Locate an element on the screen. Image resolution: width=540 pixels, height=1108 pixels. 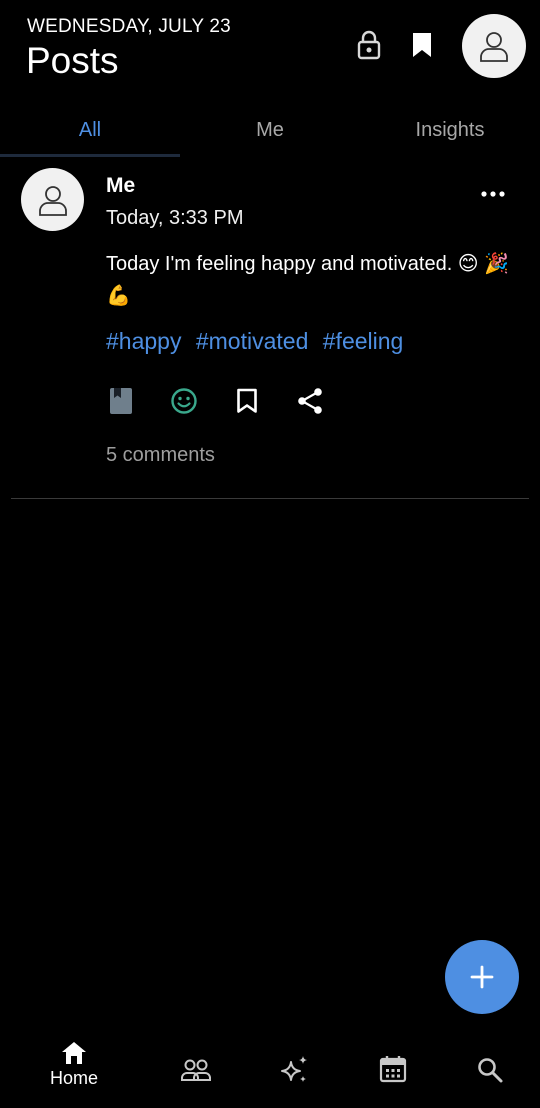
people-icon is located at coordinates (196, 1070).